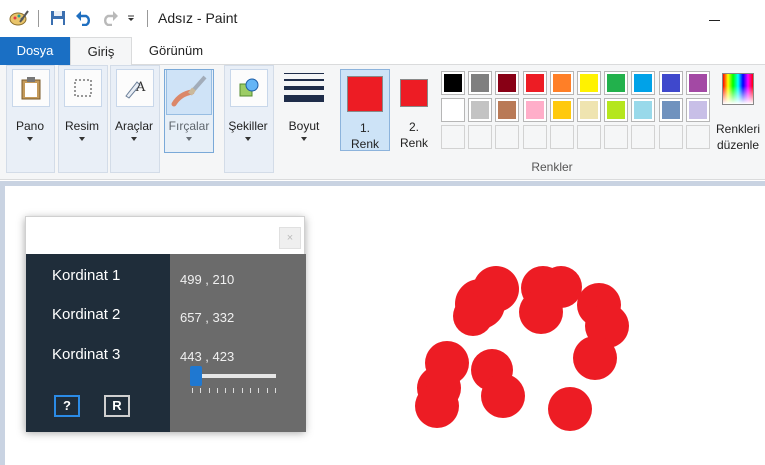 The height and width of the screenshot is (465, 765). Describe the element at coordinates (84, 18) in the screenshot. I see `undo-icon` at that location.